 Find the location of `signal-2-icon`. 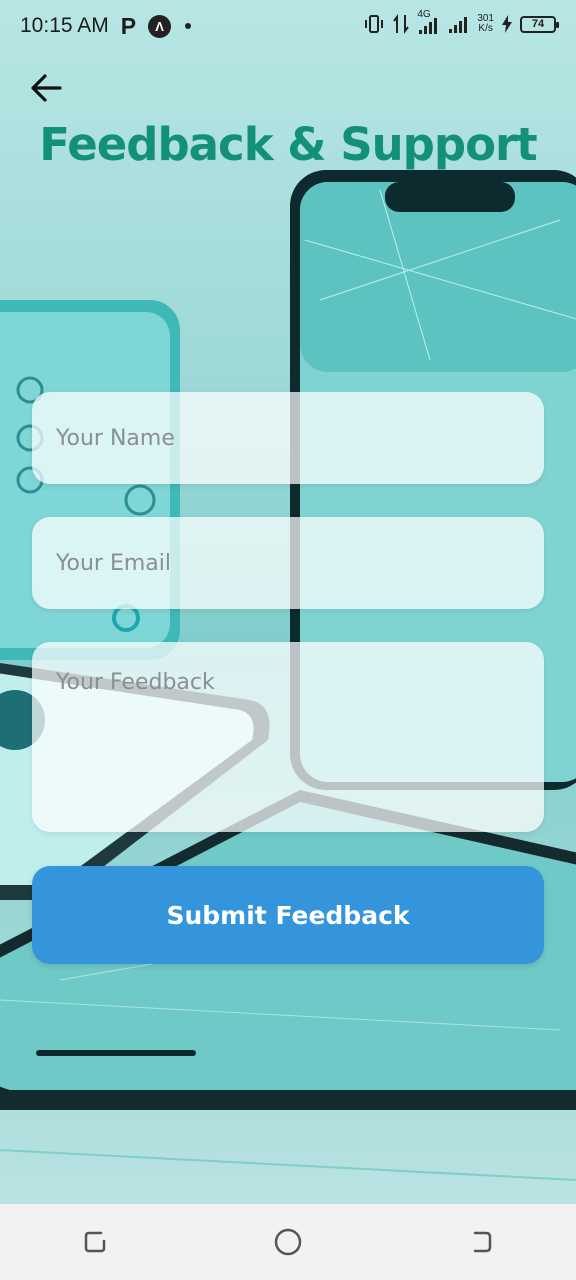

signal-2-icon is located at coordinates (458, 25).